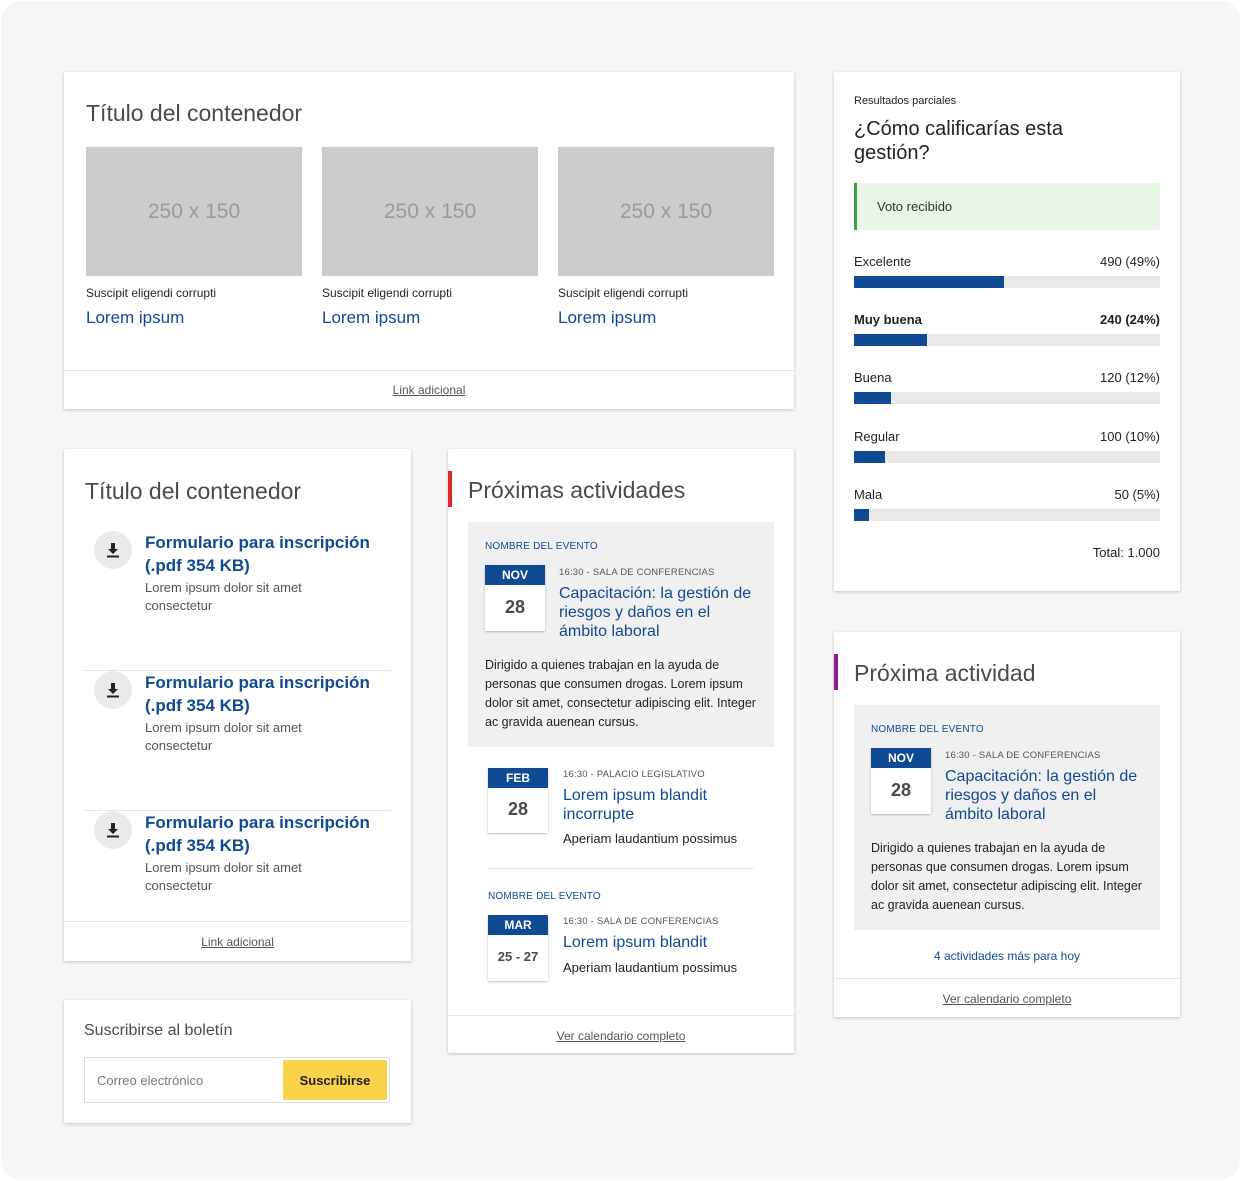 The image size is (1241, 1181). I want to click on poll-option: Mala 50 (5%), so click(1007, 504).